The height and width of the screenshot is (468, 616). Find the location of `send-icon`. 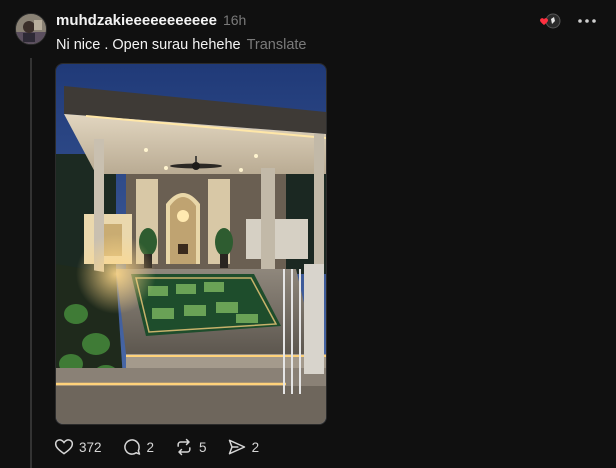

send-icon is located at coordinates (236, 447).